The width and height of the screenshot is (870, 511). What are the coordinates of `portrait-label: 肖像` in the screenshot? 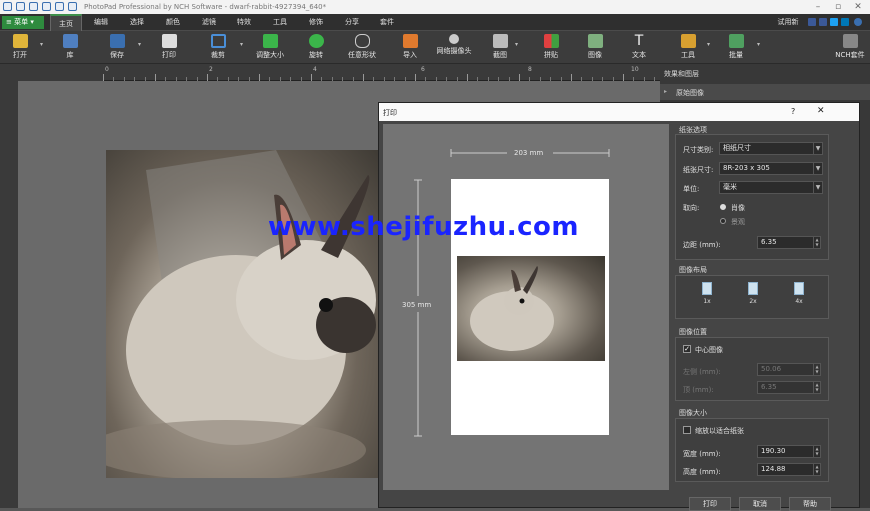 It's located at (738, 208).